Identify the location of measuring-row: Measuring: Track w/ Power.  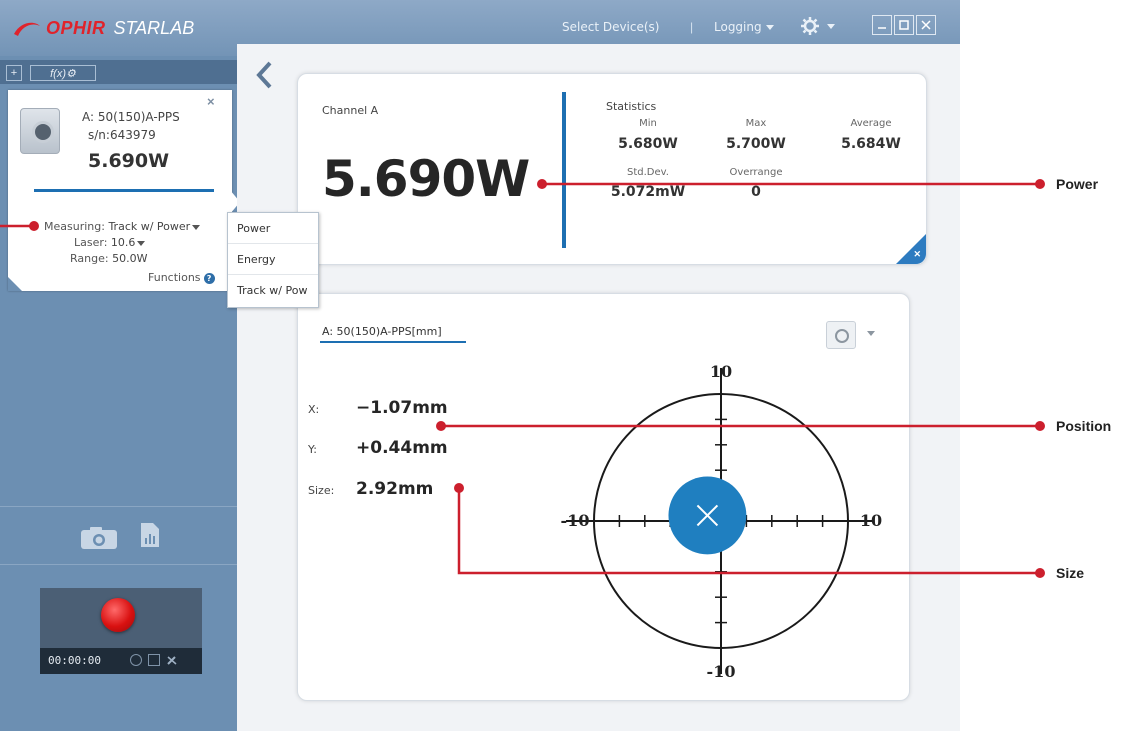
(122, 226).